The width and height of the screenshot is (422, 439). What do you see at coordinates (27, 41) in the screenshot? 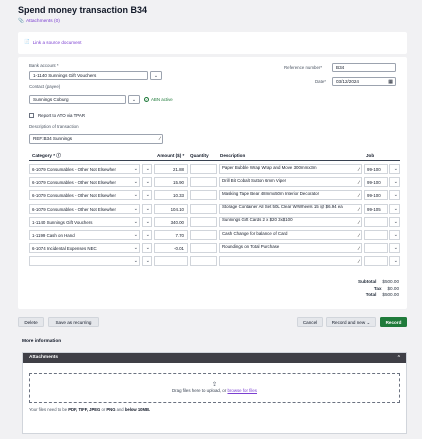
I see `document-icon: 📄` at bounding box center [27, 41].